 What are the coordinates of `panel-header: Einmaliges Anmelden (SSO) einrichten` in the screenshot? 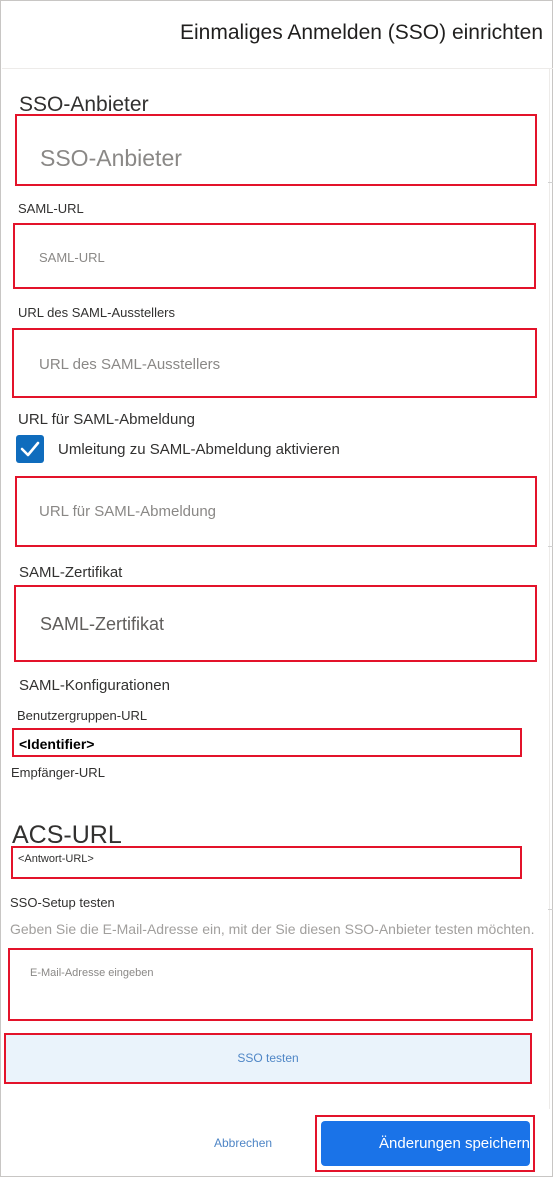 It's located at (277, 35).